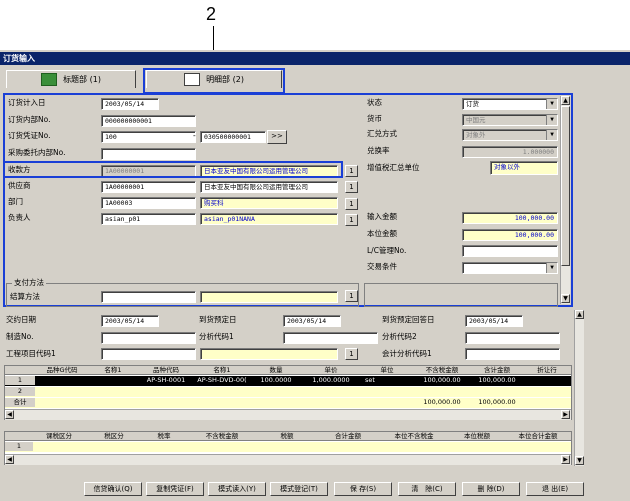 Image resolution: width=630 pixels, height=501 pixels. I want to click on label-analysis-code: 分析代码1, so click(216, 336).